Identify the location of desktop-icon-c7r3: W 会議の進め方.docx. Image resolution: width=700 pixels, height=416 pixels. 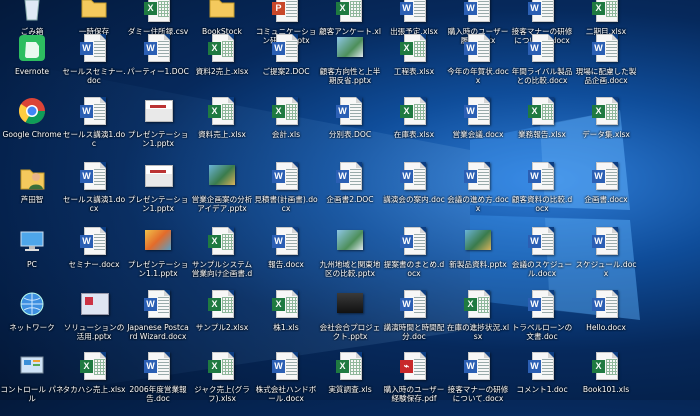
(478, 193).